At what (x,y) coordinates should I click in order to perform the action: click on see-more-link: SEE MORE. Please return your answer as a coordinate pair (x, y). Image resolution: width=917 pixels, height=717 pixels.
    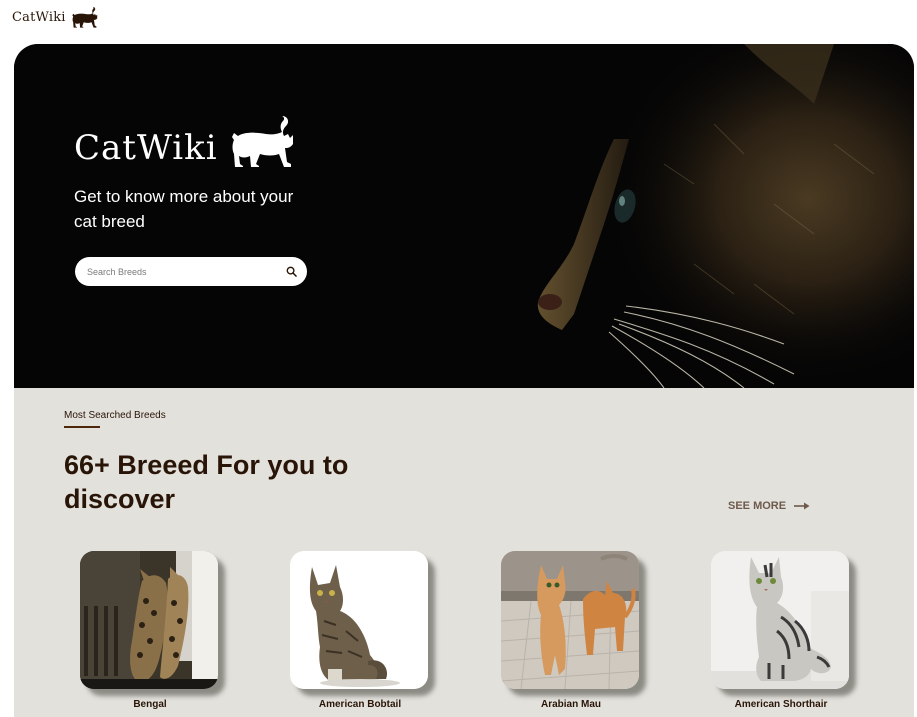
    Looking at the image, I should click on (769, 506).